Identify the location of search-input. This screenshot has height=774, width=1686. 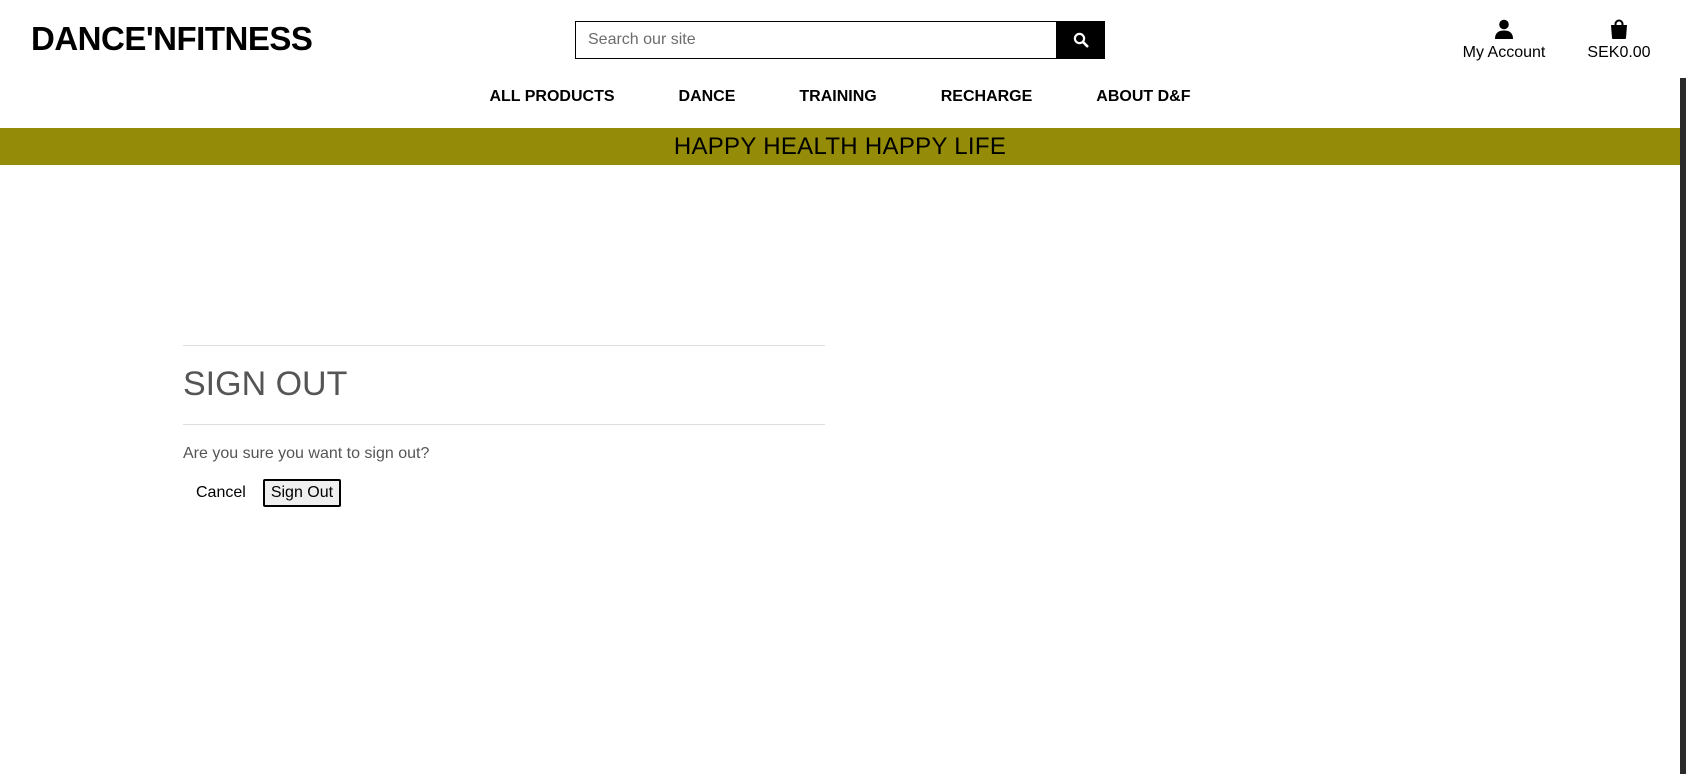
(815, 40).